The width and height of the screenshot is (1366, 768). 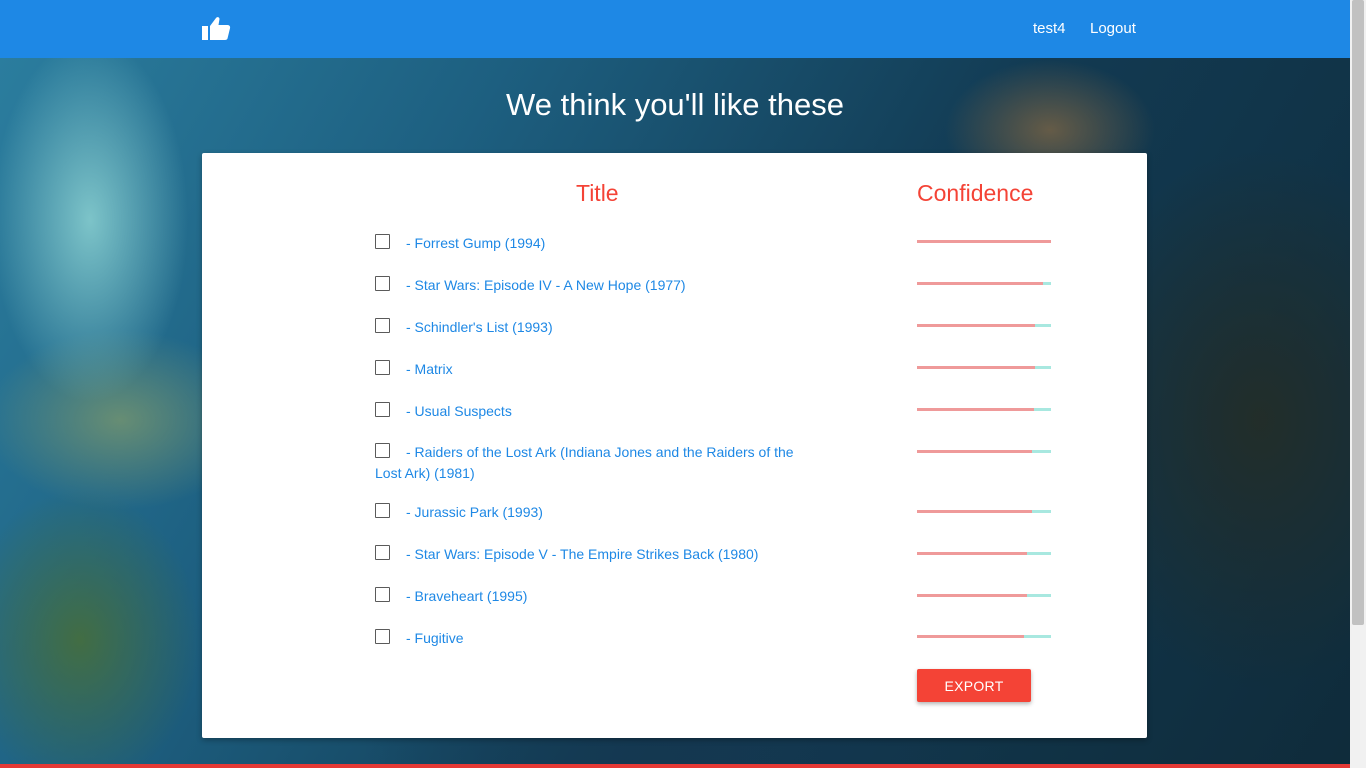 What do you see at coordinates (474, 512) in the screenshot?
I see `movie-title-link: - Jurassic Park (1993)` at bounding box center [474, 512].